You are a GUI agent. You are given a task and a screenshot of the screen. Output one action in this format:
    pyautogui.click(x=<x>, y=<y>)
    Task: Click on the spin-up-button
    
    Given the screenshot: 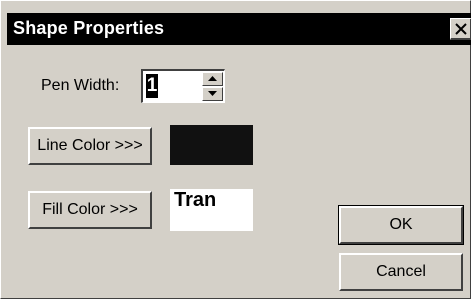 What is the action you would take?
    pyautogui.click(x=212, y=79)
    